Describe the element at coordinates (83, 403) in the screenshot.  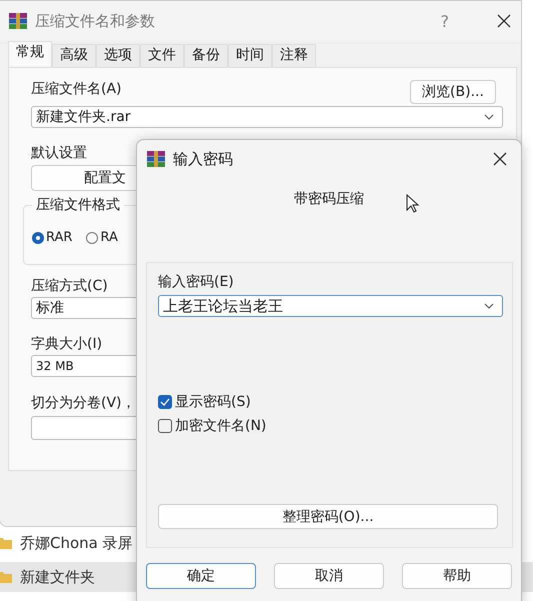
I see `field-label: 切分为分卷(V)，` at that location.